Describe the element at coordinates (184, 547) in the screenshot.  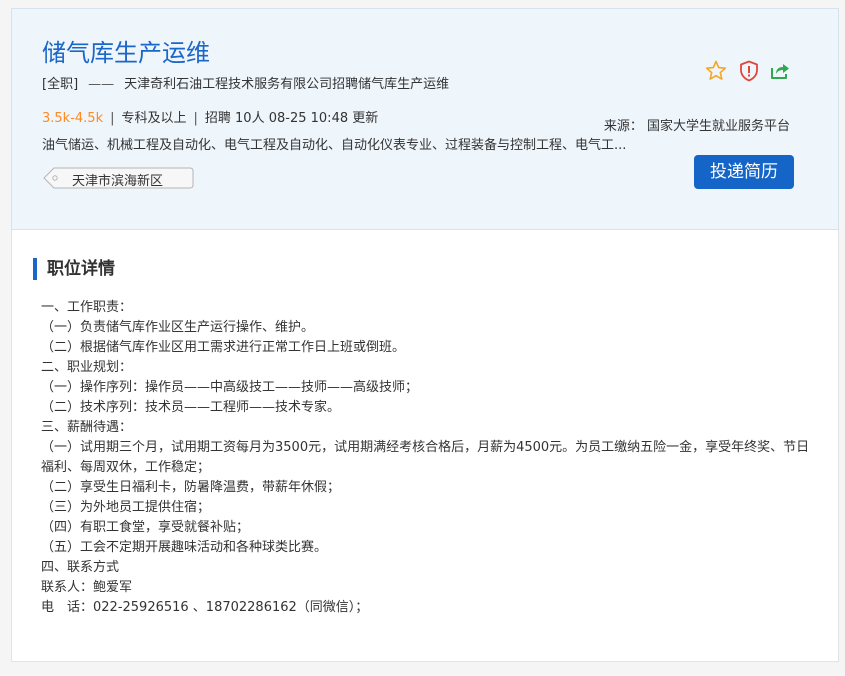
I see `description-line: （五）工会不定期开展趣味活动和各种球类比赛。` at that location.